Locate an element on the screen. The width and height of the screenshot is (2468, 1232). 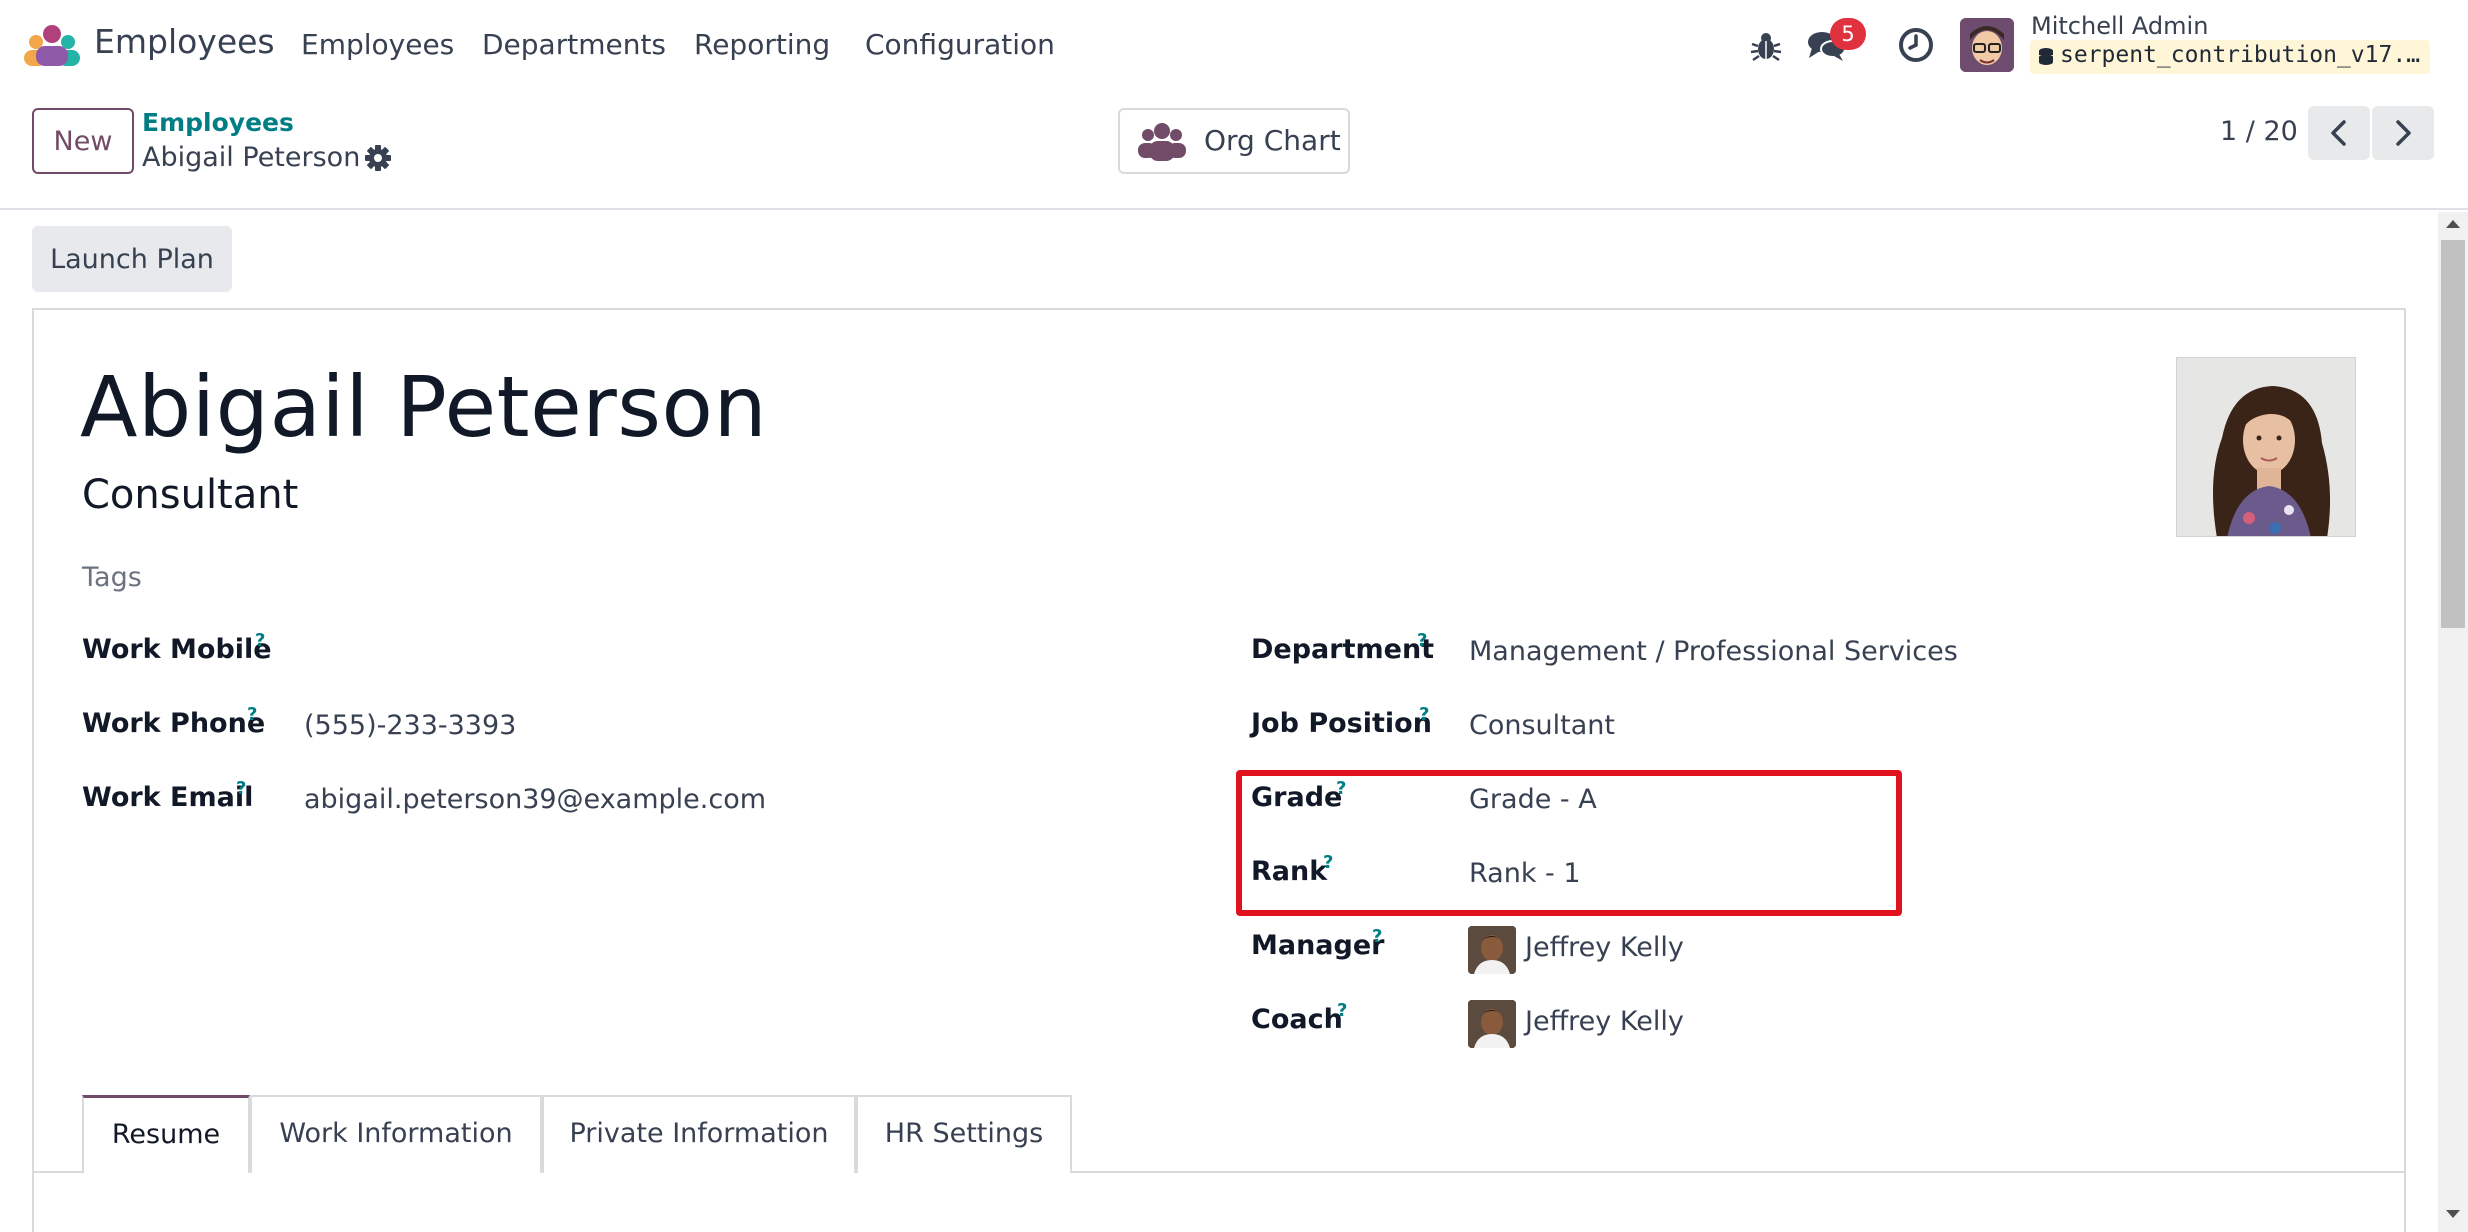
gear-icon is located at coordinates (378, 158).